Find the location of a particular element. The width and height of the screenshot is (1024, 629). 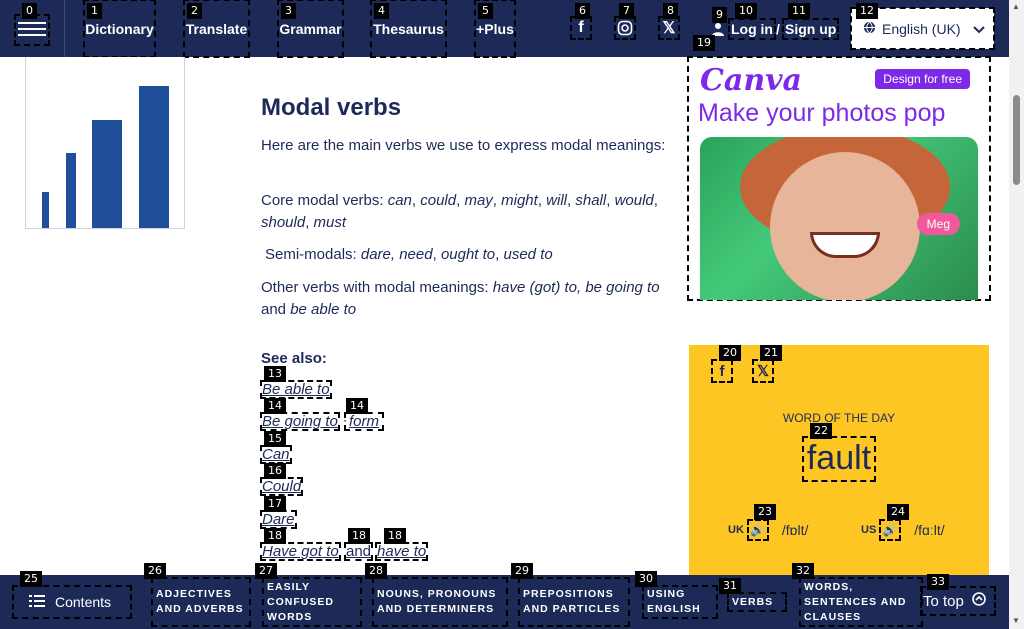

link-can: Can is located at coordinates (276, 454).